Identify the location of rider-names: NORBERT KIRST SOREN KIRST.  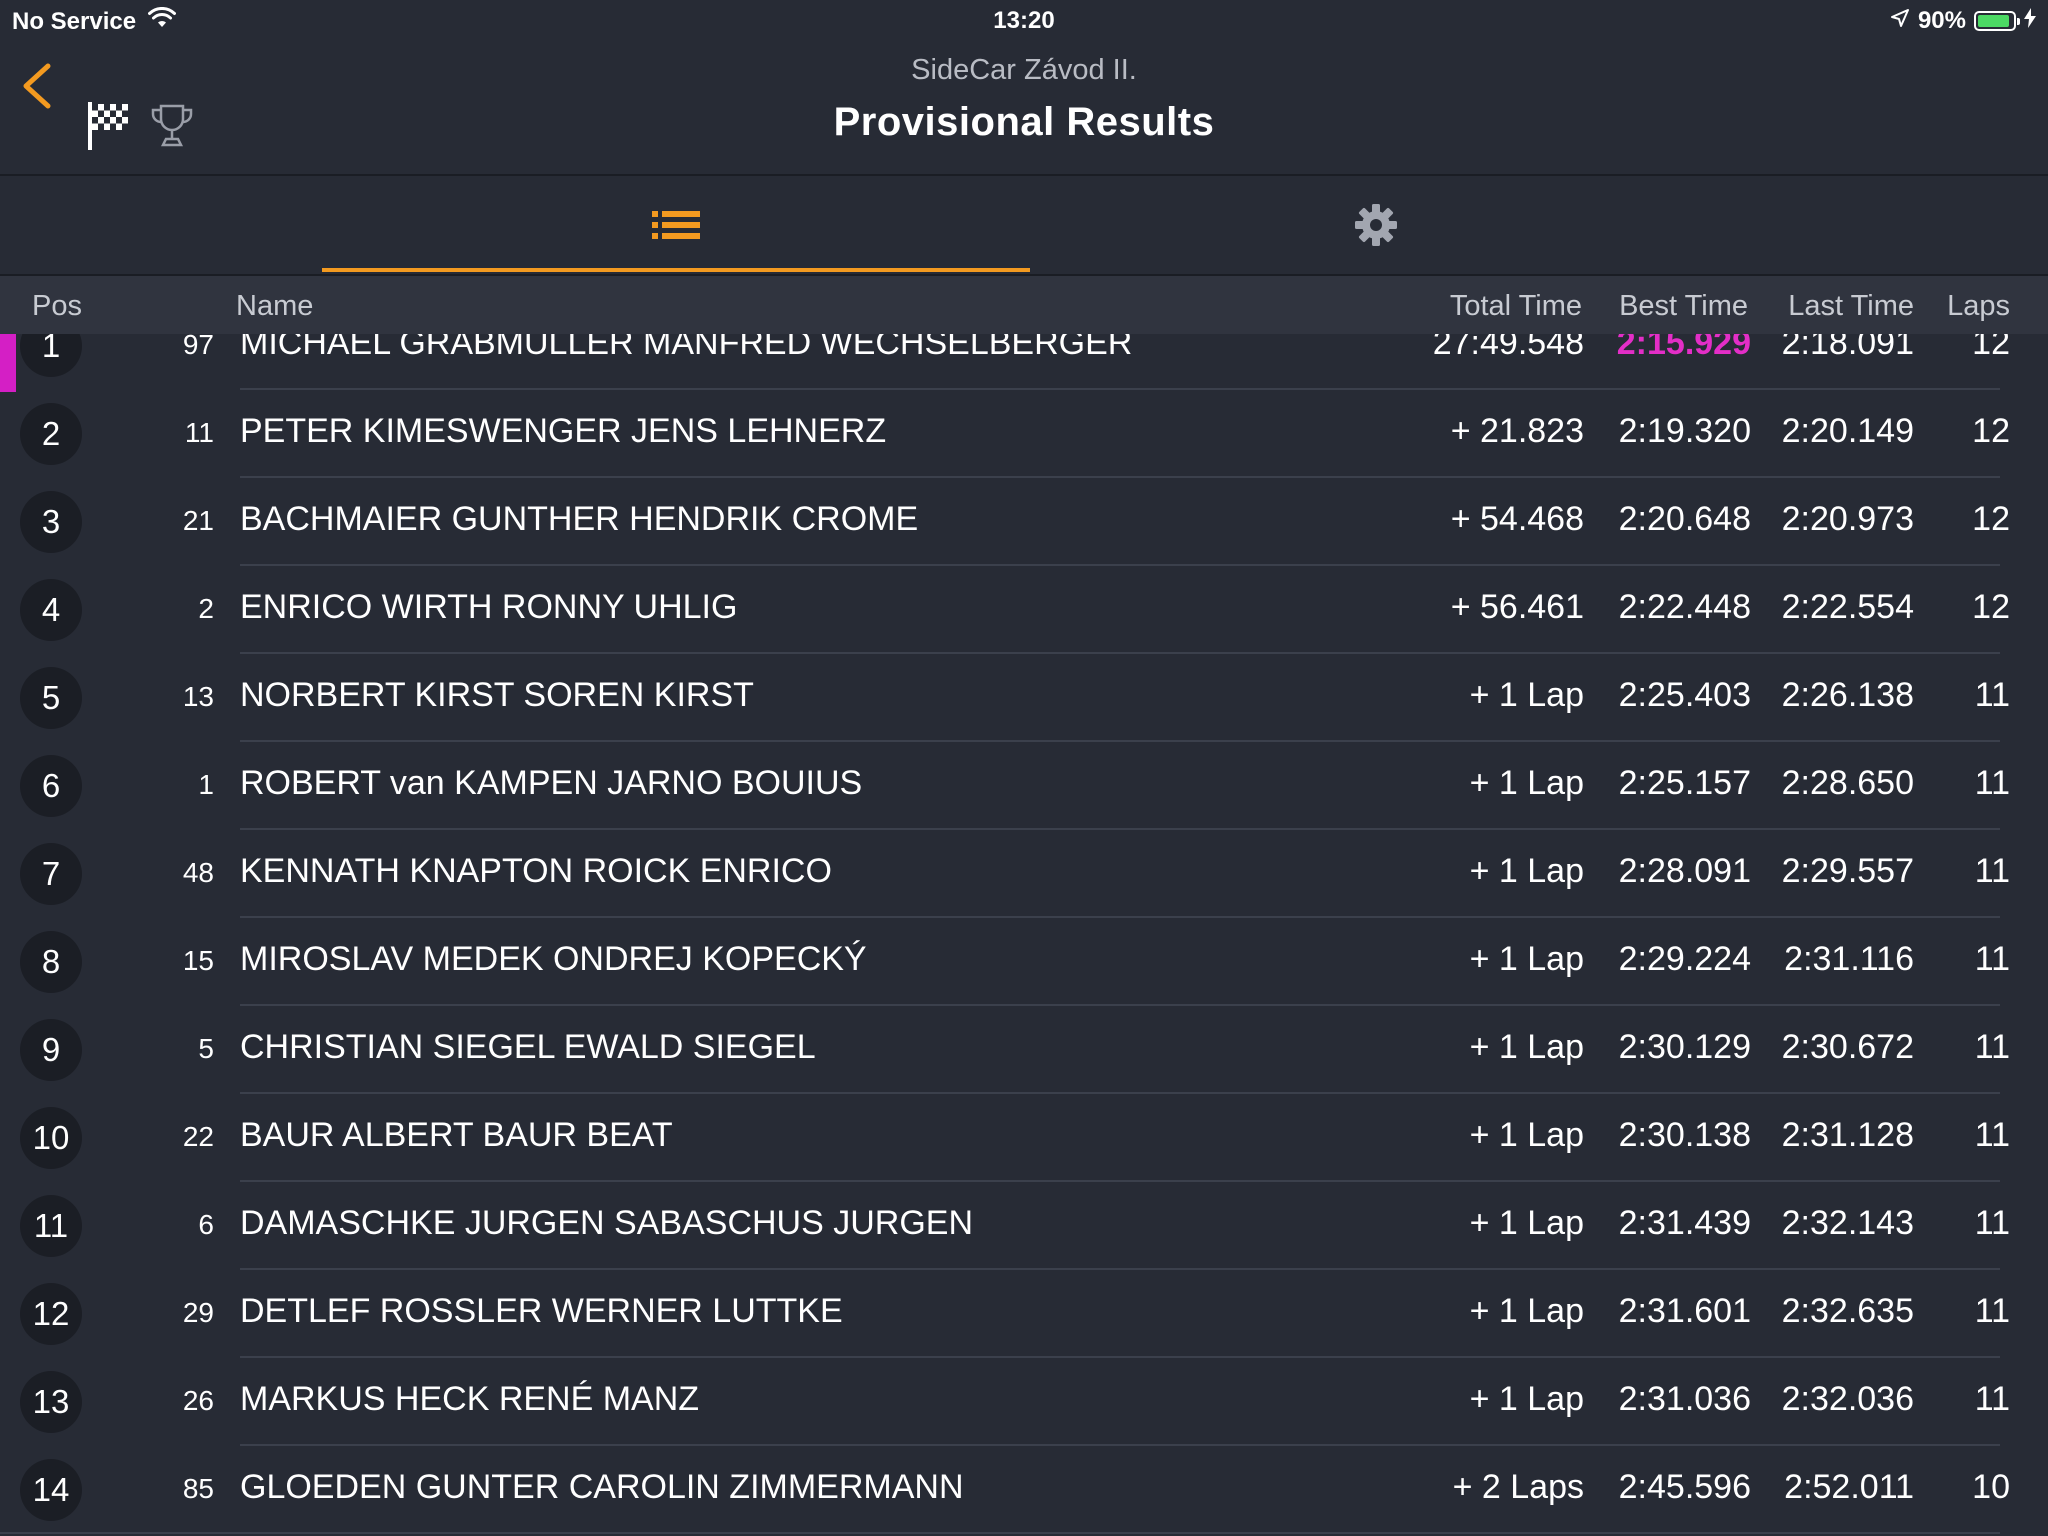
(497, 695).